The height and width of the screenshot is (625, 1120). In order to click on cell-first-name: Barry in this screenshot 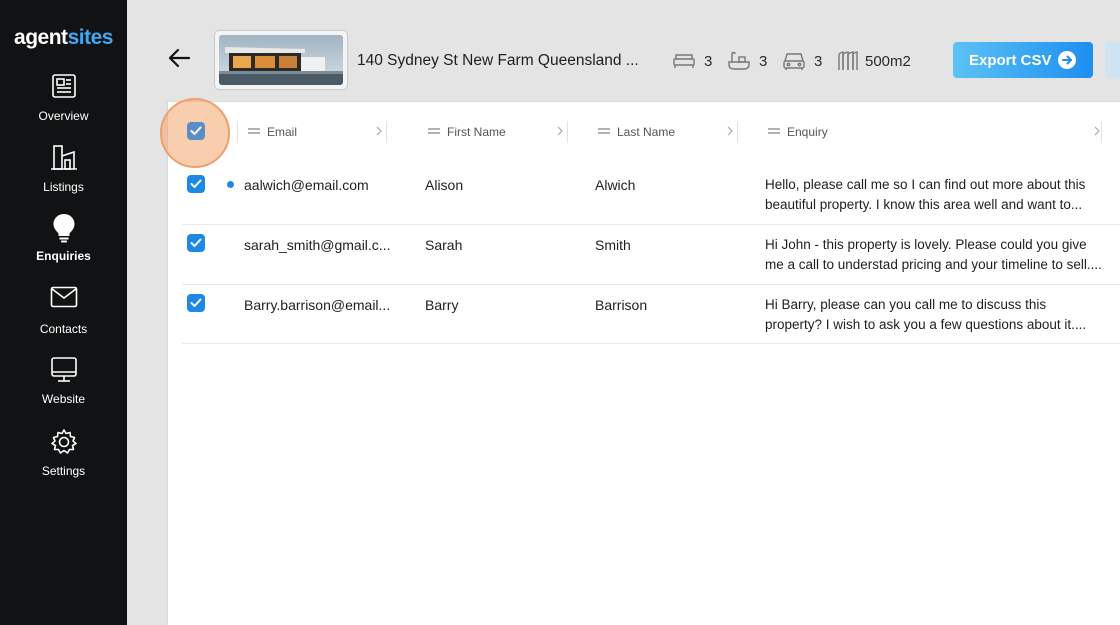, I will do `click(442, 305)`.